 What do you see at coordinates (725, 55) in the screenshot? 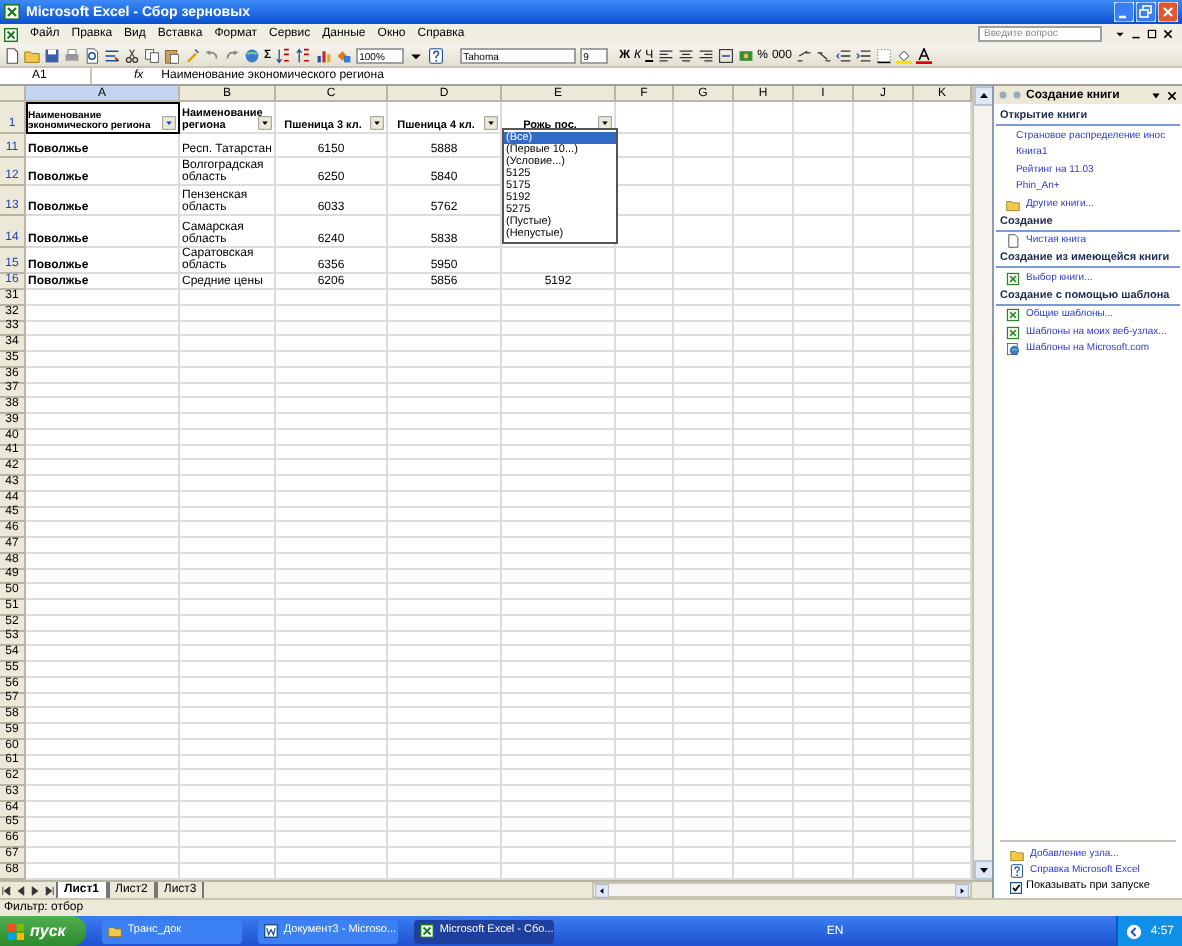
I see `merge-center-icon` at bounding box center [725, 55].